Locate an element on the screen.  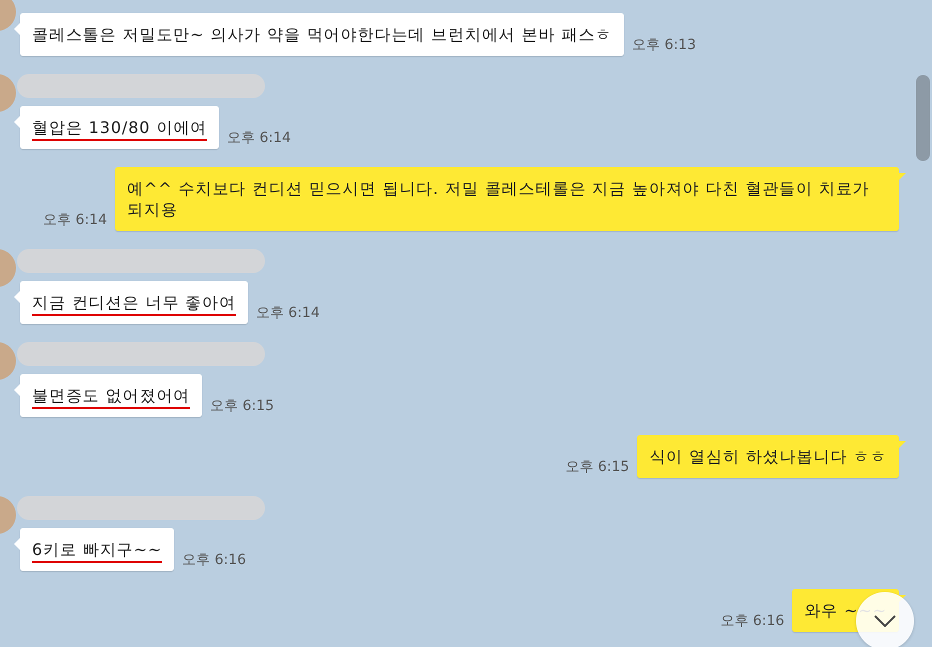
message-text: 혈압은 130/80 이에여 is located at coordinates (120, 129).